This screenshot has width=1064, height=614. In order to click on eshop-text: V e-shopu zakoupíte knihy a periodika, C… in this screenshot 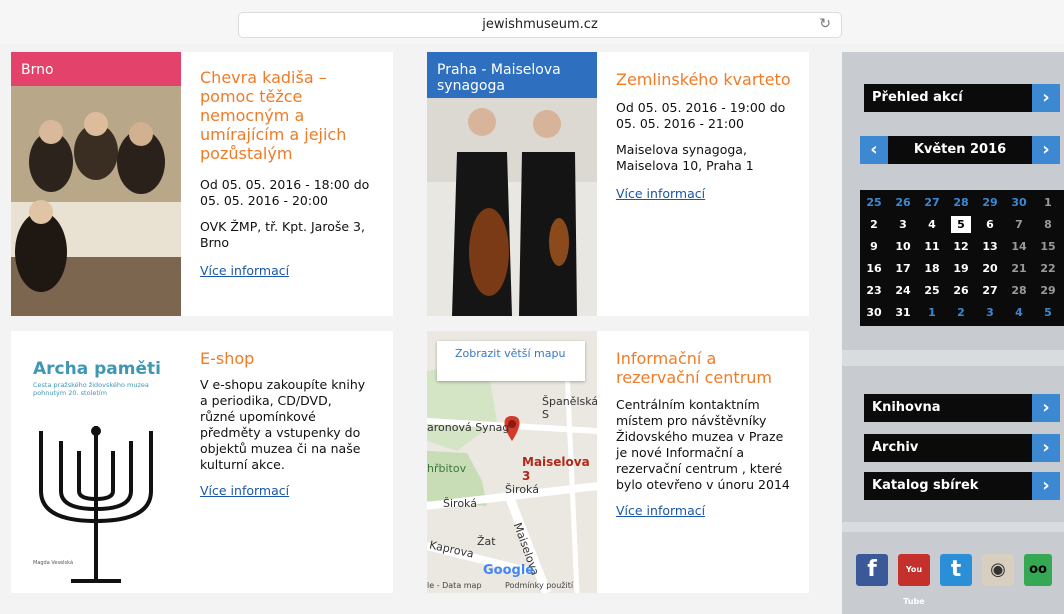, I will do `click(283, 424)`.